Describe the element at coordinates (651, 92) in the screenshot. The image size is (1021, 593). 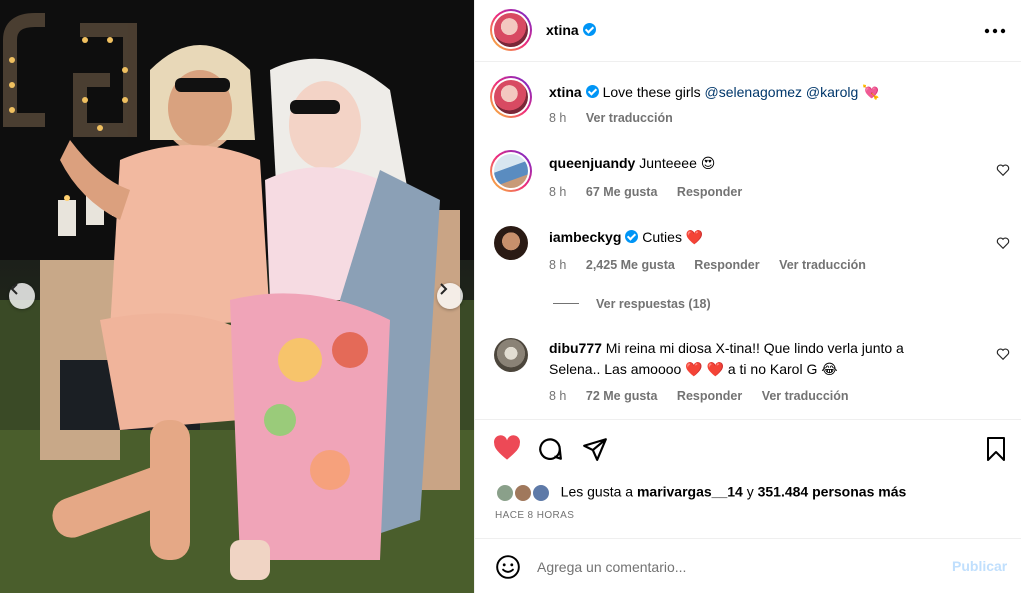
I see `caption-body: Love these girls` at that location.